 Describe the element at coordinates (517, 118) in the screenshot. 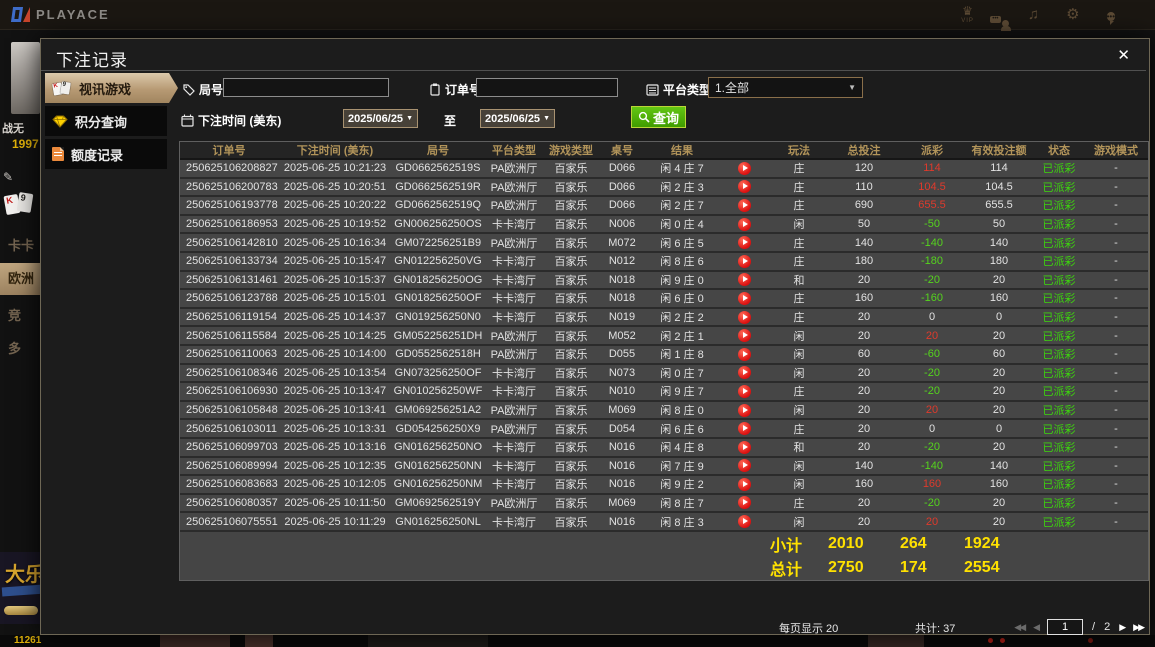

I see `date-to-picker: 2025/06/25 ▼` at that location.